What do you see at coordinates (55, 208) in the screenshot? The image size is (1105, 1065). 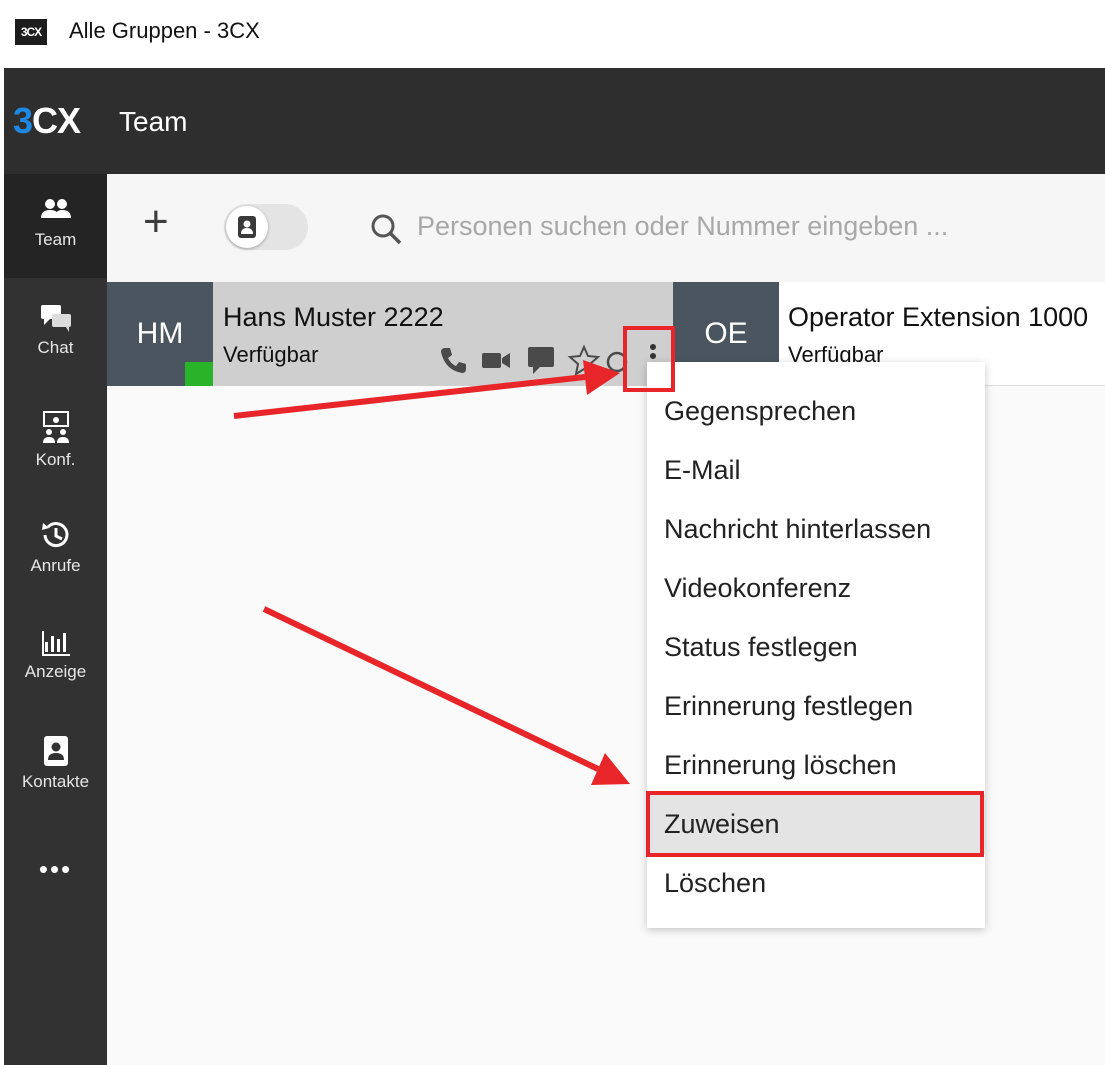 I see `team-icon` at bounding box center [55, 208].